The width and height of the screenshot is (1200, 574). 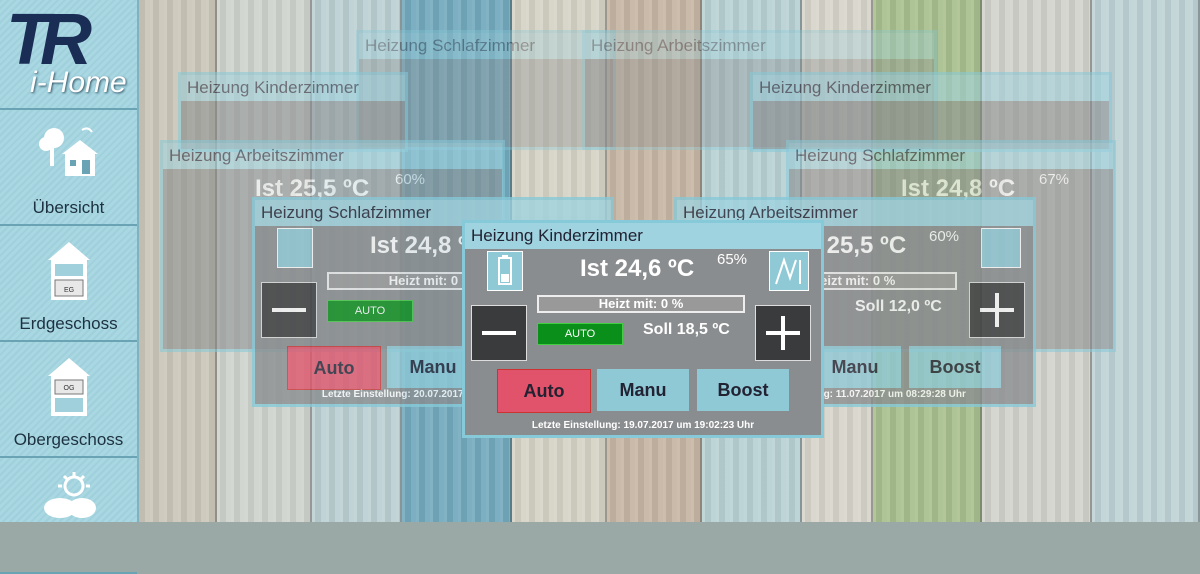 What do you see at coordinates (68, 323) in the screenshot?
I see `sidebar-item-label: Erdgeschoss` at bounding box center [68, 323].